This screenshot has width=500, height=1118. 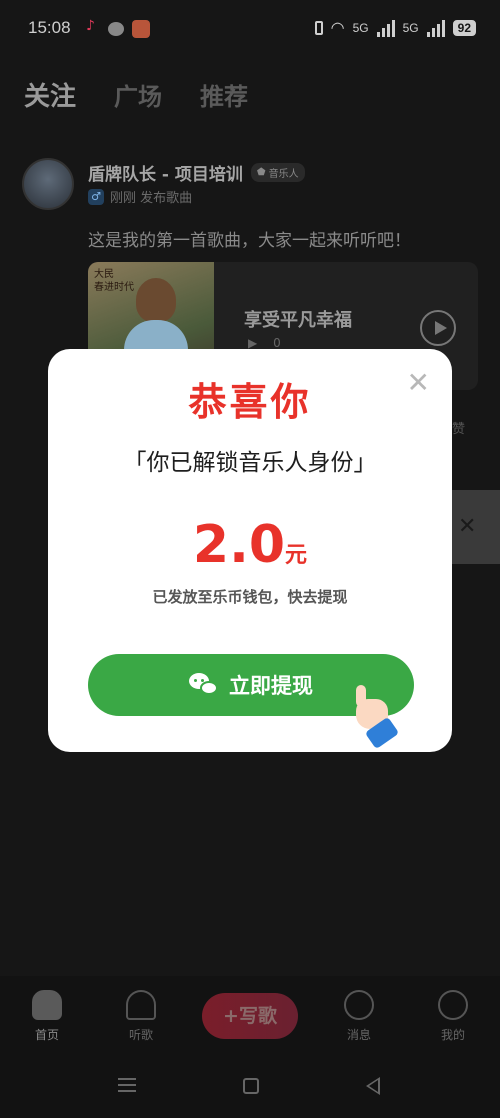 I want to click on withdraw-button-label: 立即提现, so click(x=271, y=686).